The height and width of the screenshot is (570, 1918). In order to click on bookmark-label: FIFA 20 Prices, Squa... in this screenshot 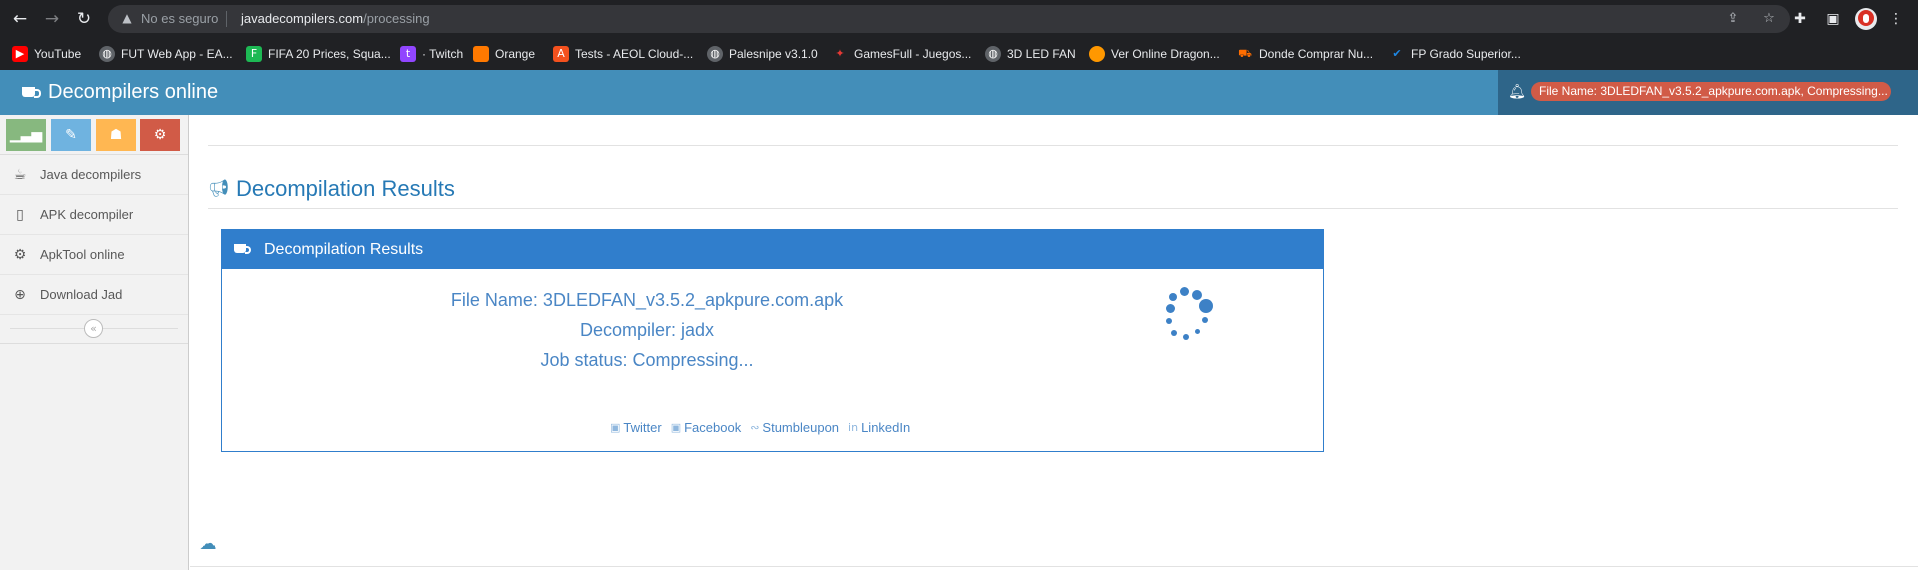, I will do `click(329, 54)`.